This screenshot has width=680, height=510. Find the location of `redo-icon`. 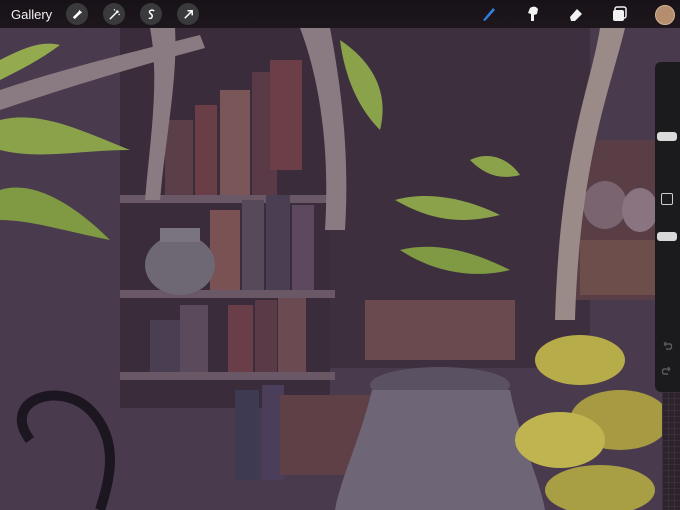

redo-icon is located at coordinates (667, 371).